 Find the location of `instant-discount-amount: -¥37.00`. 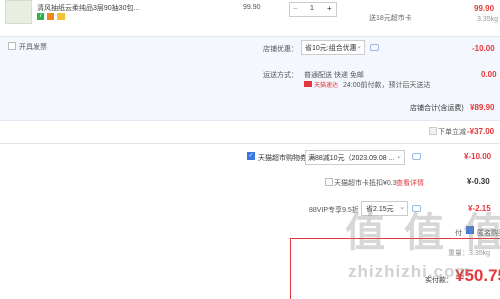

instant-discount-amount: -¥37.00 is located at coordinates (481, 131).